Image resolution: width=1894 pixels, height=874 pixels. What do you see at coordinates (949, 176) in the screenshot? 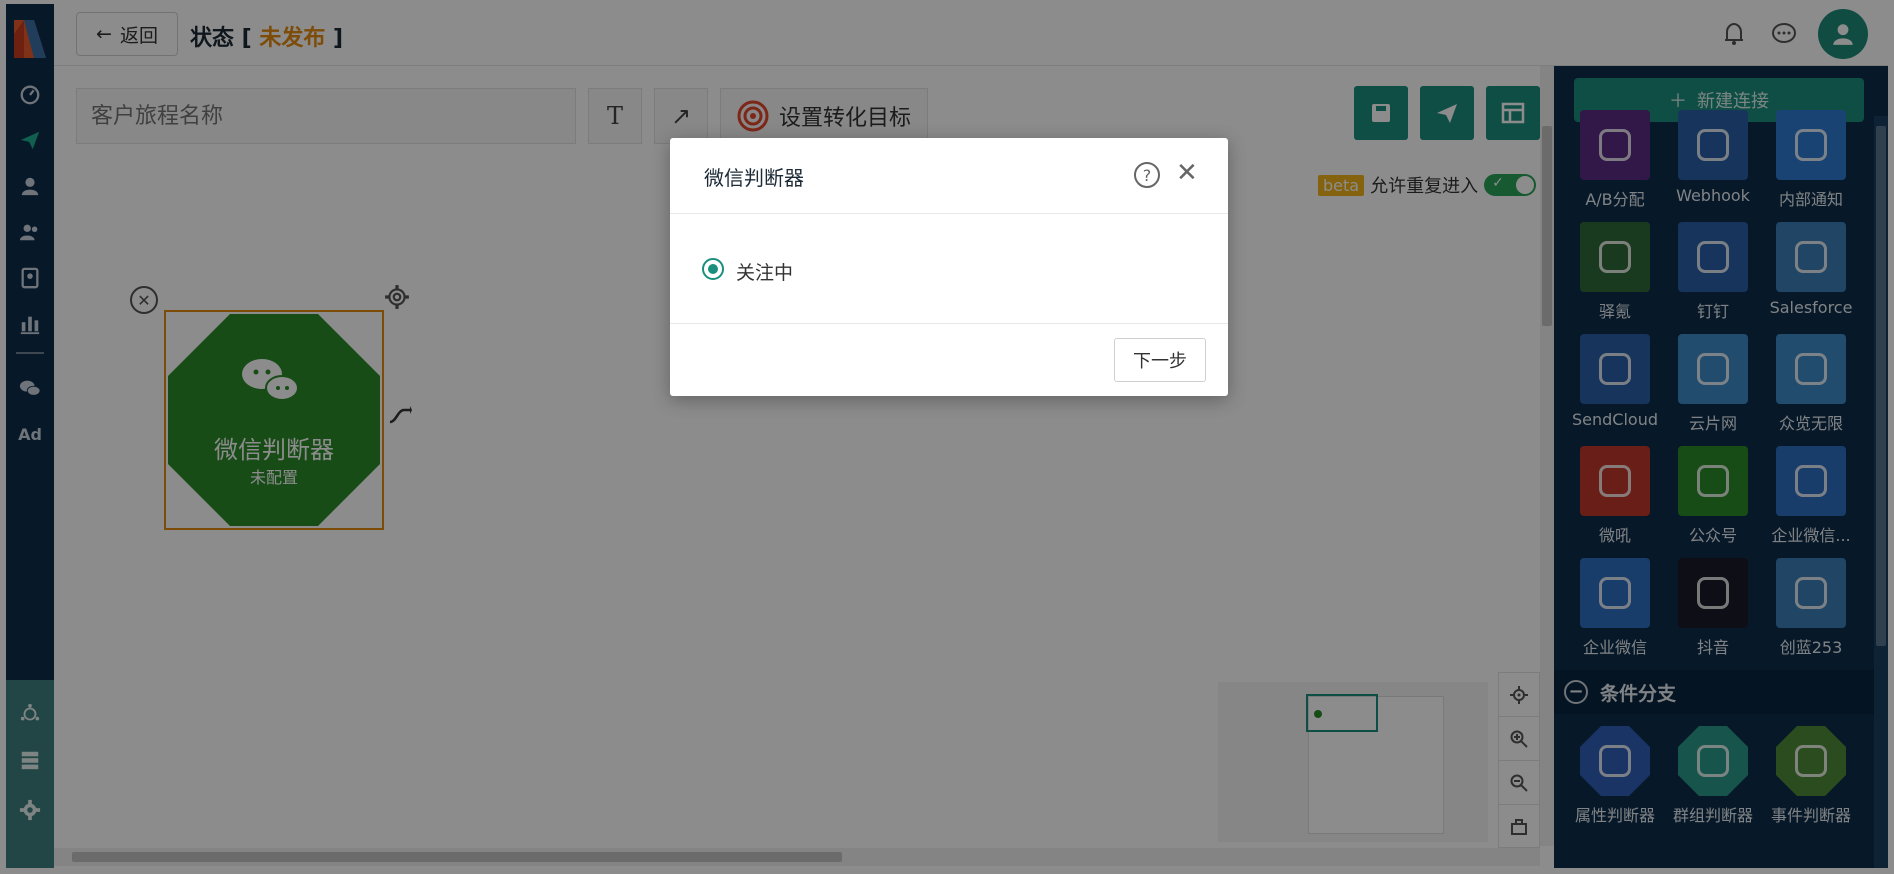
I see `dialog-header: 微信判断器 ? ✕` at bounding box center [949, 176].